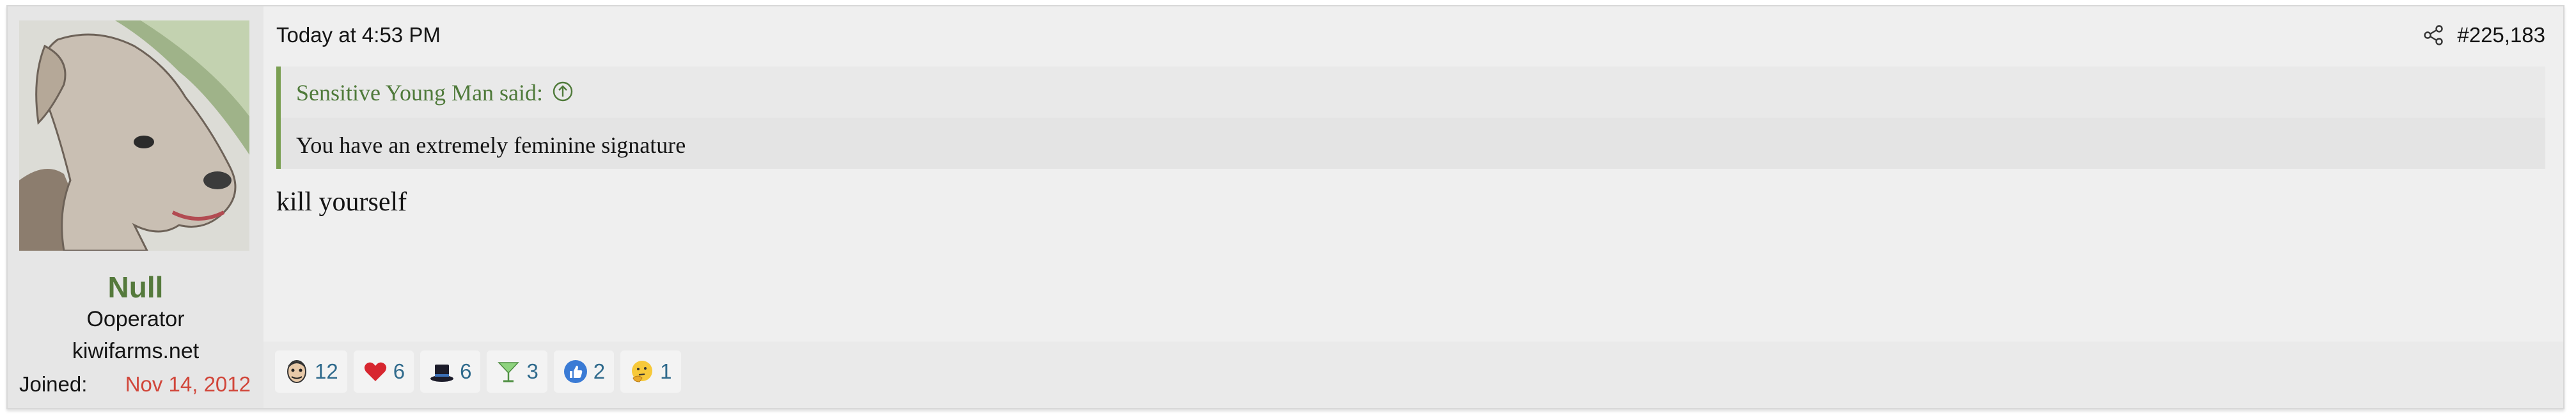 This screenshot has width=2576, height=417. What do you see at coordinates (135, 287) in the screenshot?
I see `username: Null` at bounding box center [135, 287].